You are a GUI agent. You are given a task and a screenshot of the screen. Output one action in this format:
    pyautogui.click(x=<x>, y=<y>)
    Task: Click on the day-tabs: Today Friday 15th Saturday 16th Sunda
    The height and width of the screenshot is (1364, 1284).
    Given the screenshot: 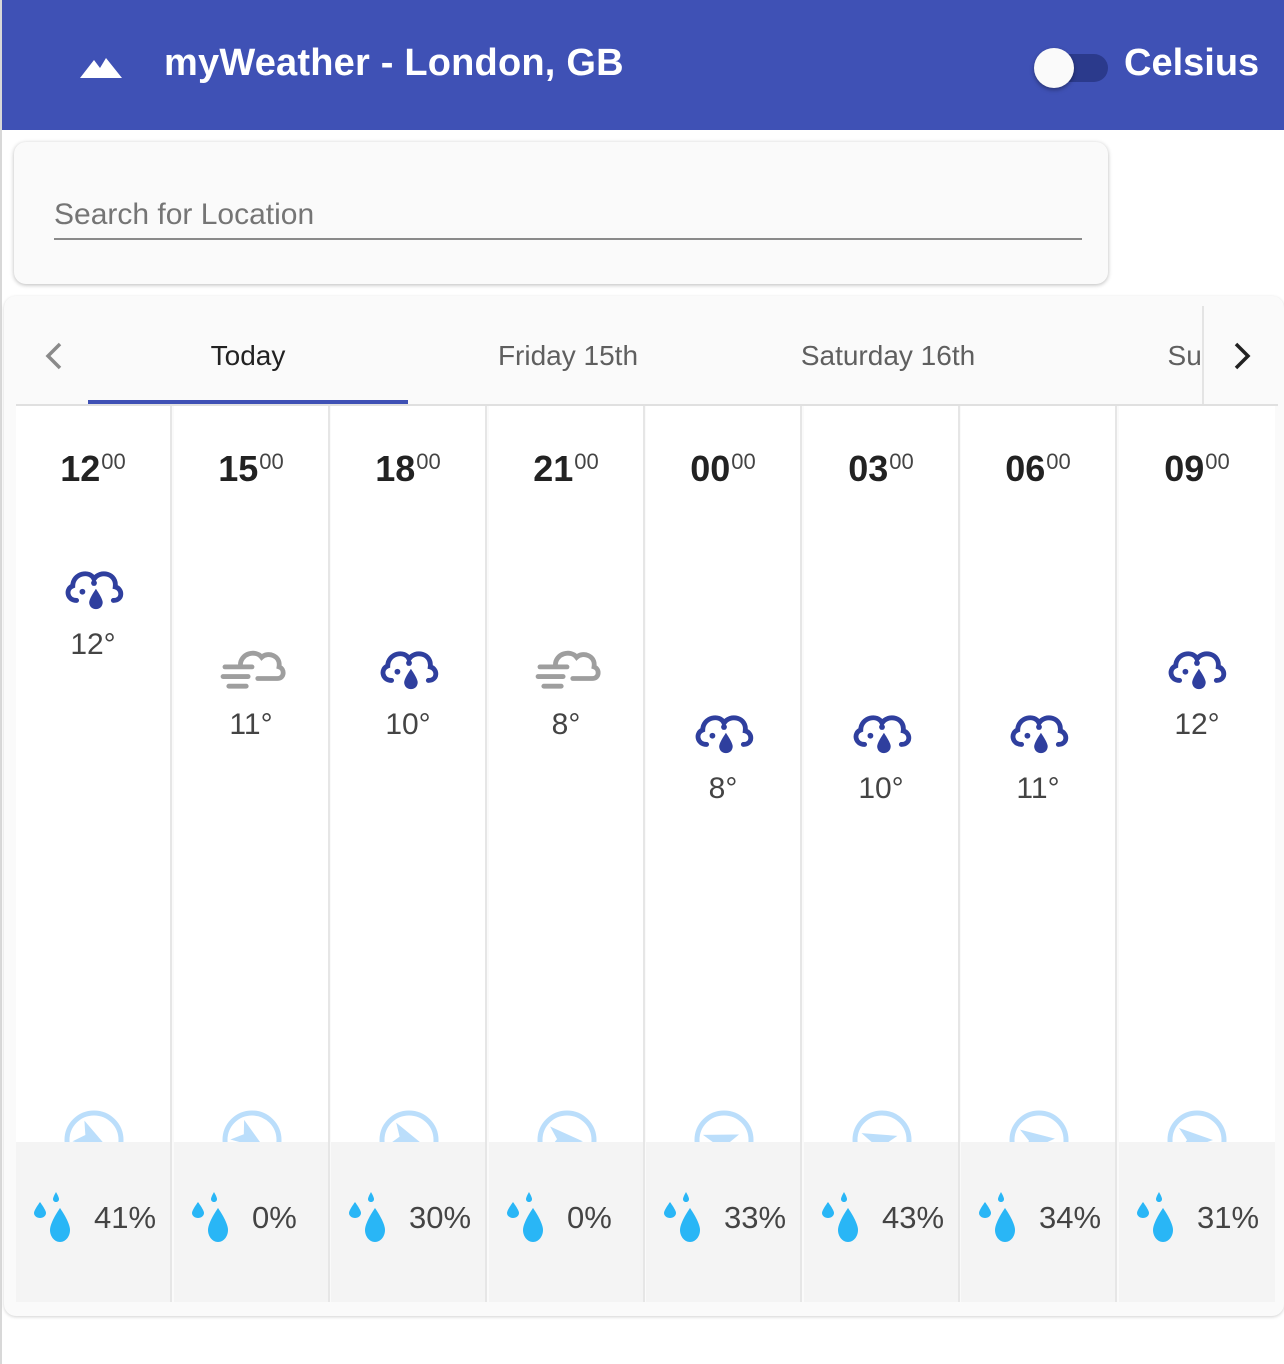 What is the action you would take?
    pyautogui.click(x=644, y=351)
    